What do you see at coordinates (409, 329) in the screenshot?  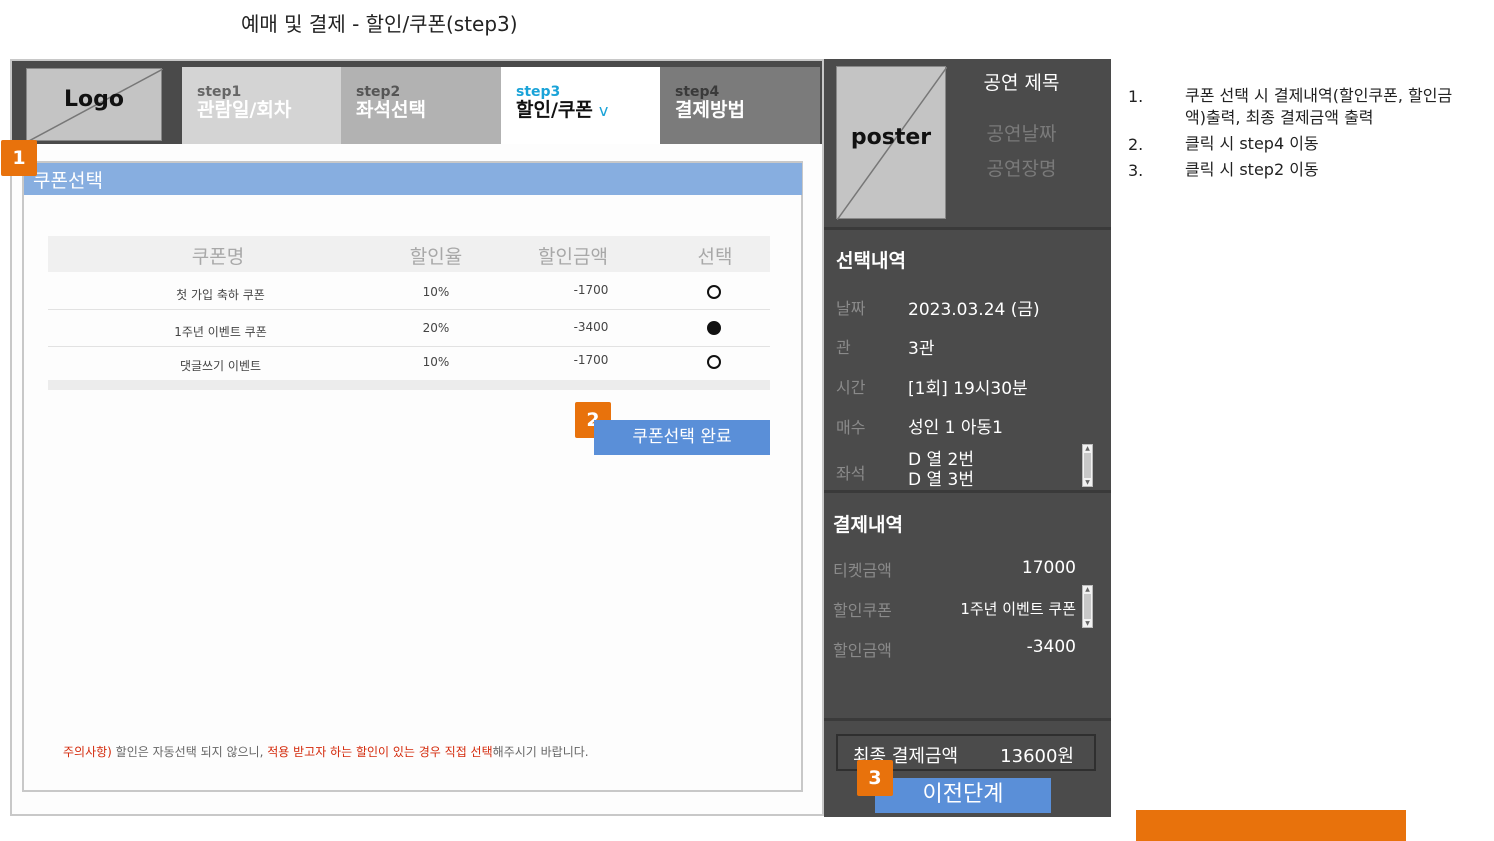 I see `table-row: 1주년 이벤트 쿠폰 20% -3400` at bounding box center [409, 329].